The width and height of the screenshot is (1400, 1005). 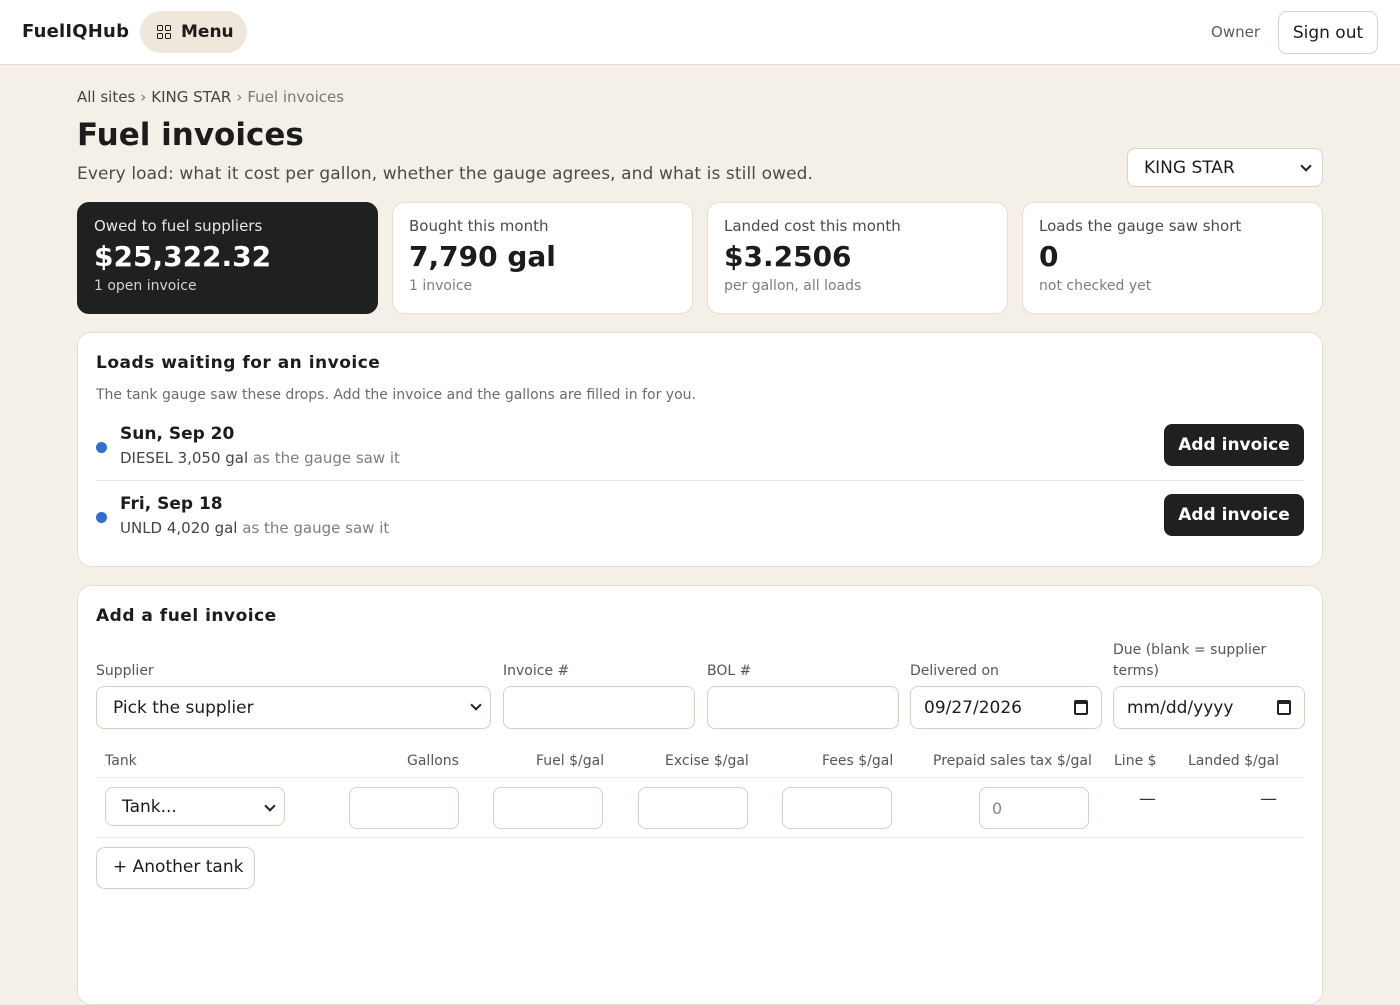 What do you see at coordinates (296, 97) in the screenshot?
I see `breadcrumb-current: Fuel invoices` at bounding box center [296, 97].